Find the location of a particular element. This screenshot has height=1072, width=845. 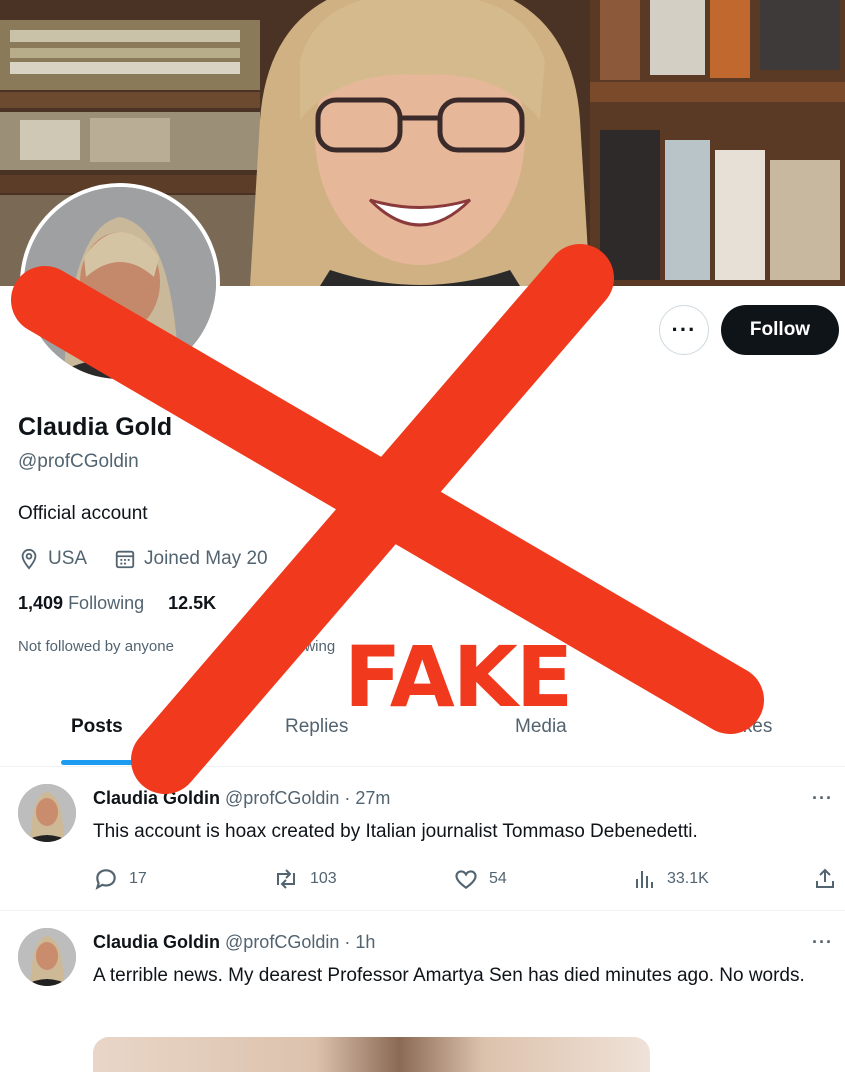

tweet-media-image is located at coordinates (371, 1054).